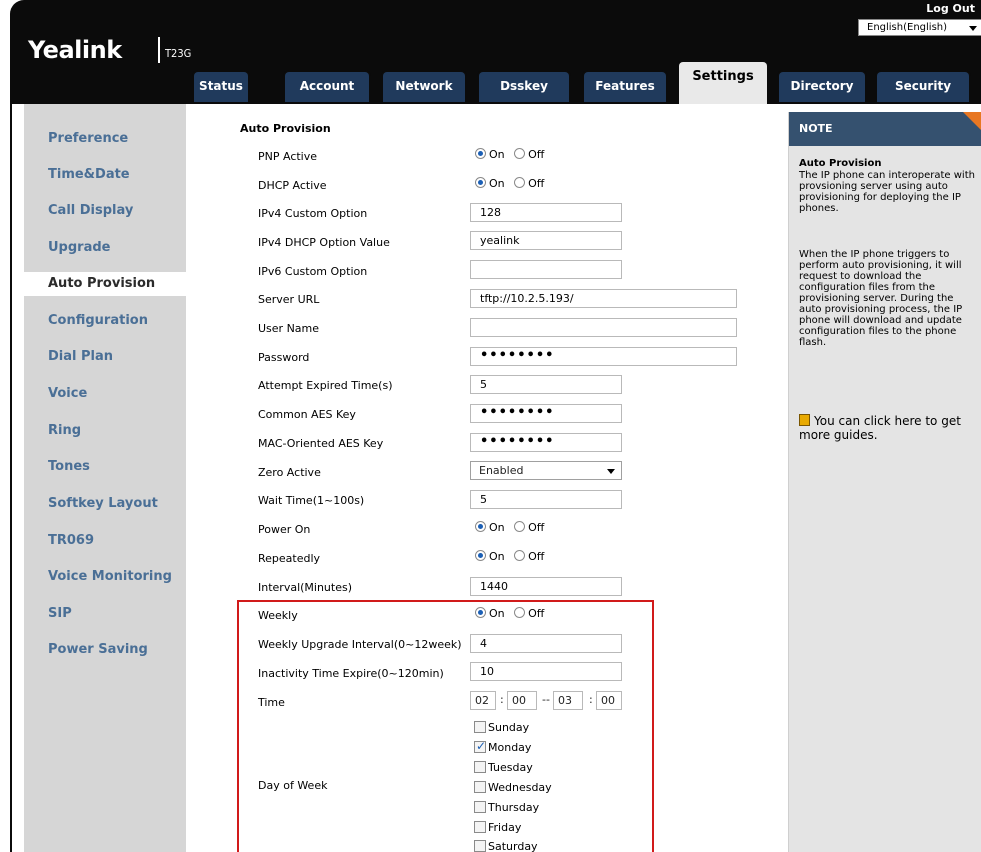 The height and width of the screenshot is (852, 981). Describe the element at coordinates (480, 787) in the screenshot. I see `wednesday-checkbox` at that location.